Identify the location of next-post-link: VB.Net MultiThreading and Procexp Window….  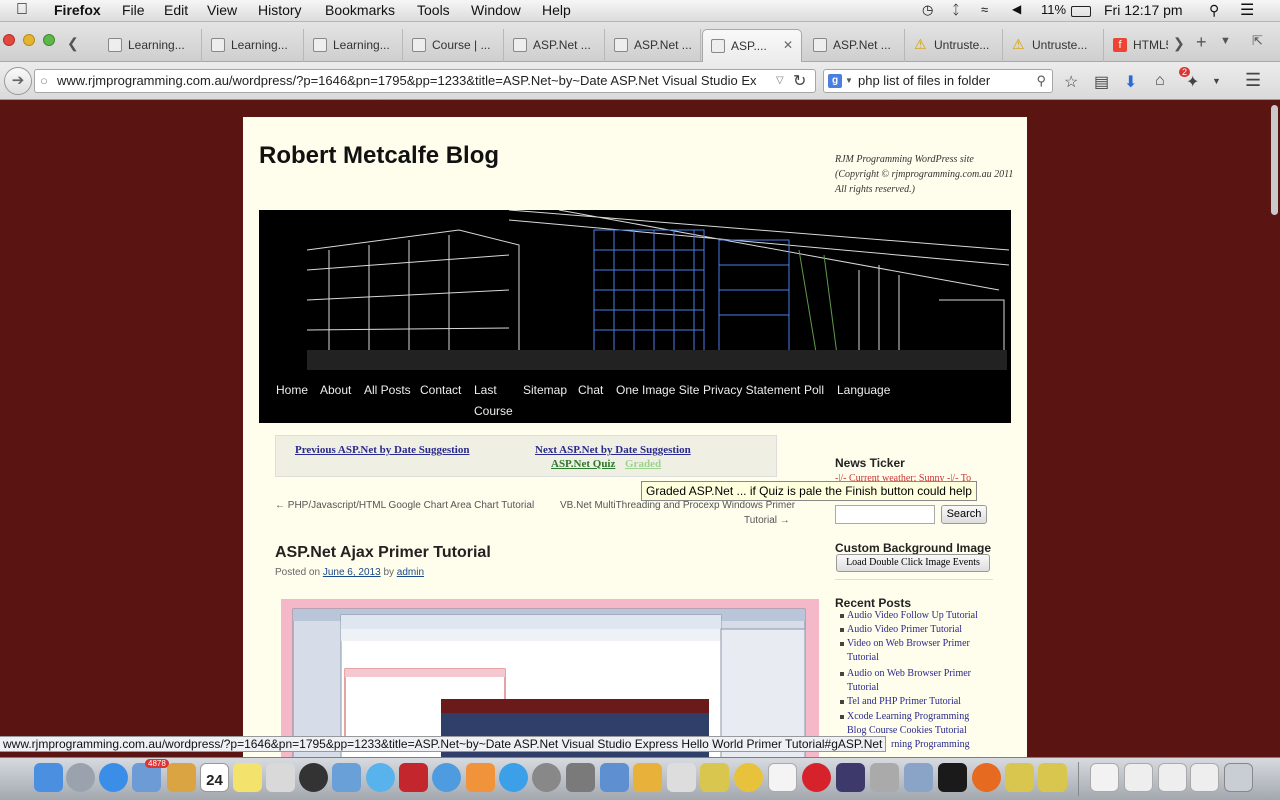
(677, 505).